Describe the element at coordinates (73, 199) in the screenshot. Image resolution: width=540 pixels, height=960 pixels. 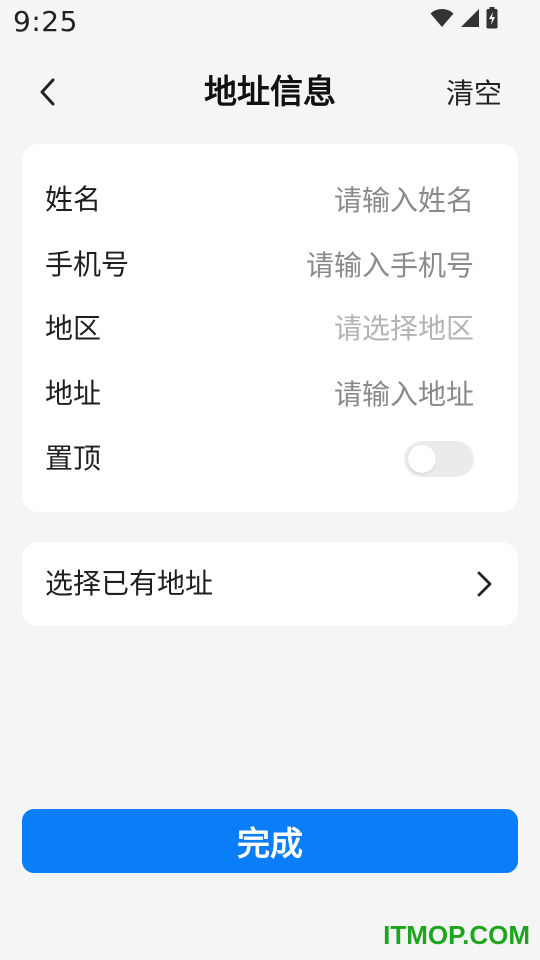
I see `name-label: 姓名` at that location.